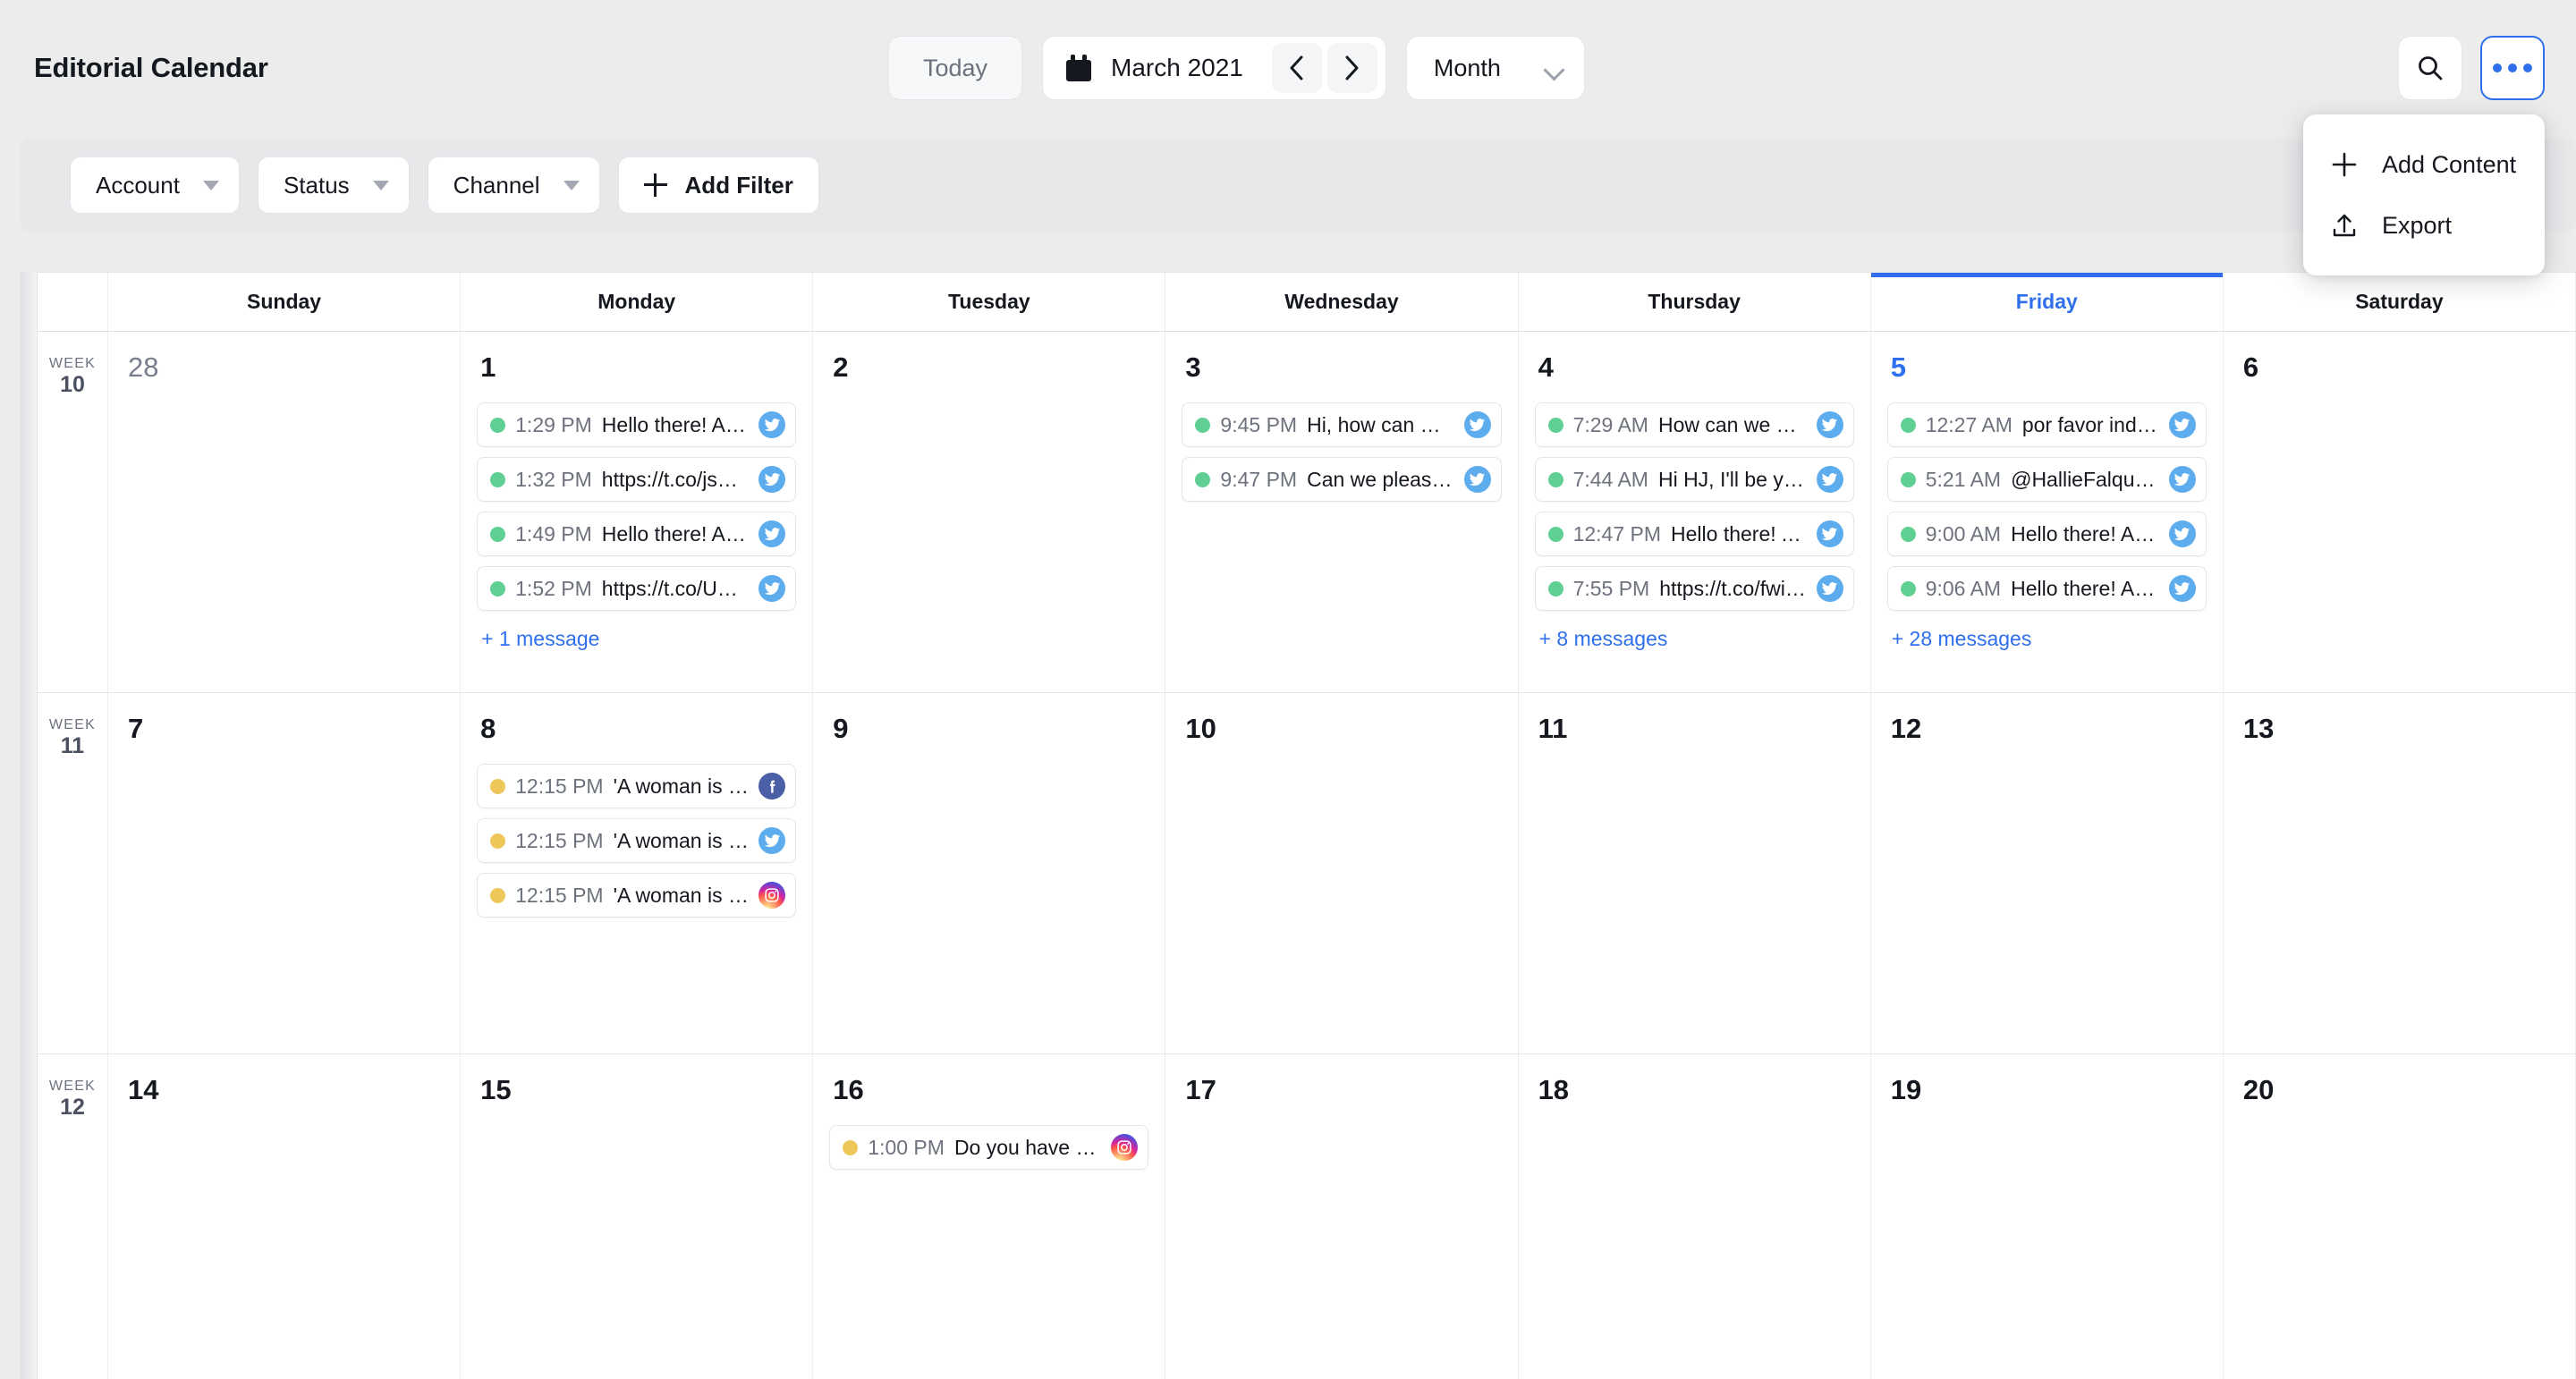 This screenshot has width=2576, height=1379. What do you see at coordinates (285, 1216) in the screenshot?
I see `day-cell: 14` at bounding box center [285, 1216].